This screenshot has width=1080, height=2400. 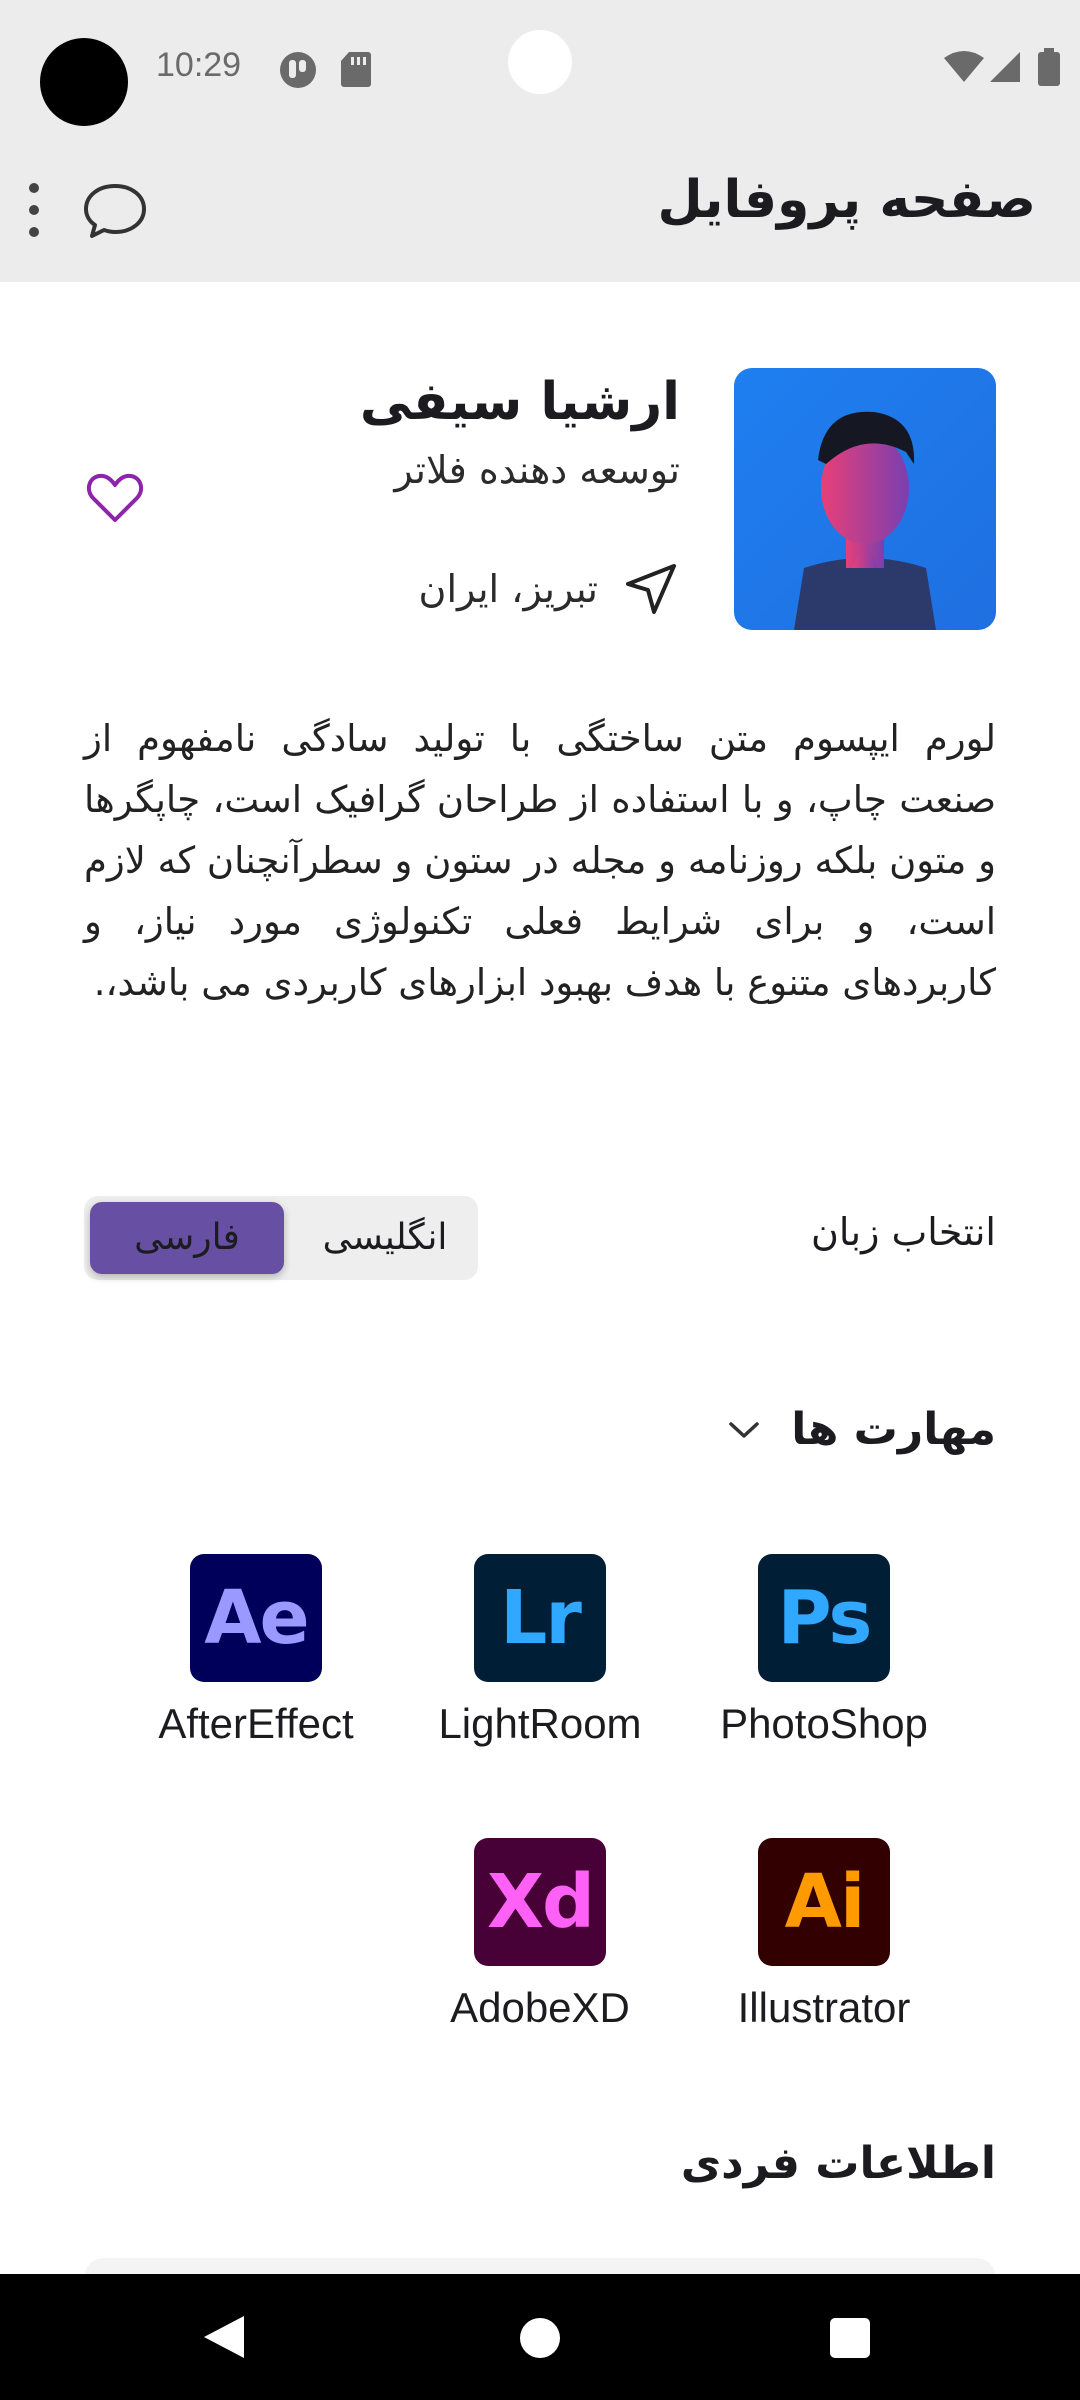 I want to click on profile-photo, so click(x=865, y=499).